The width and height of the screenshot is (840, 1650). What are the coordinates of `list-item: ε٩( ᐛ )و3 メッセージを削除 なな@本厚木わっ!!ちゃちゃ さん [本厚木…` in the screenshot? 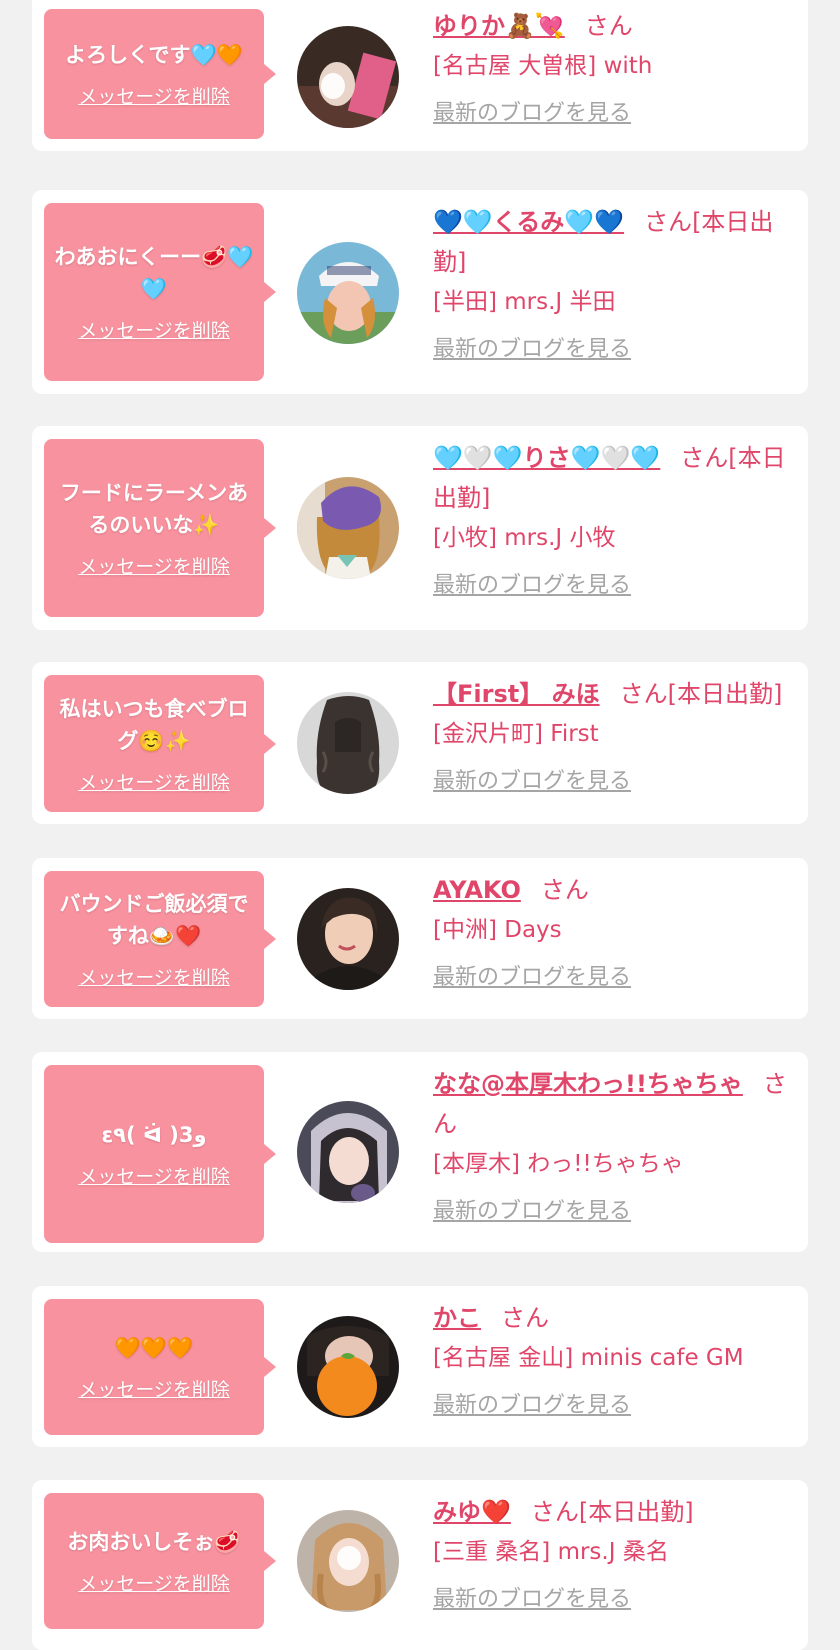 It's located at (420, 1152).